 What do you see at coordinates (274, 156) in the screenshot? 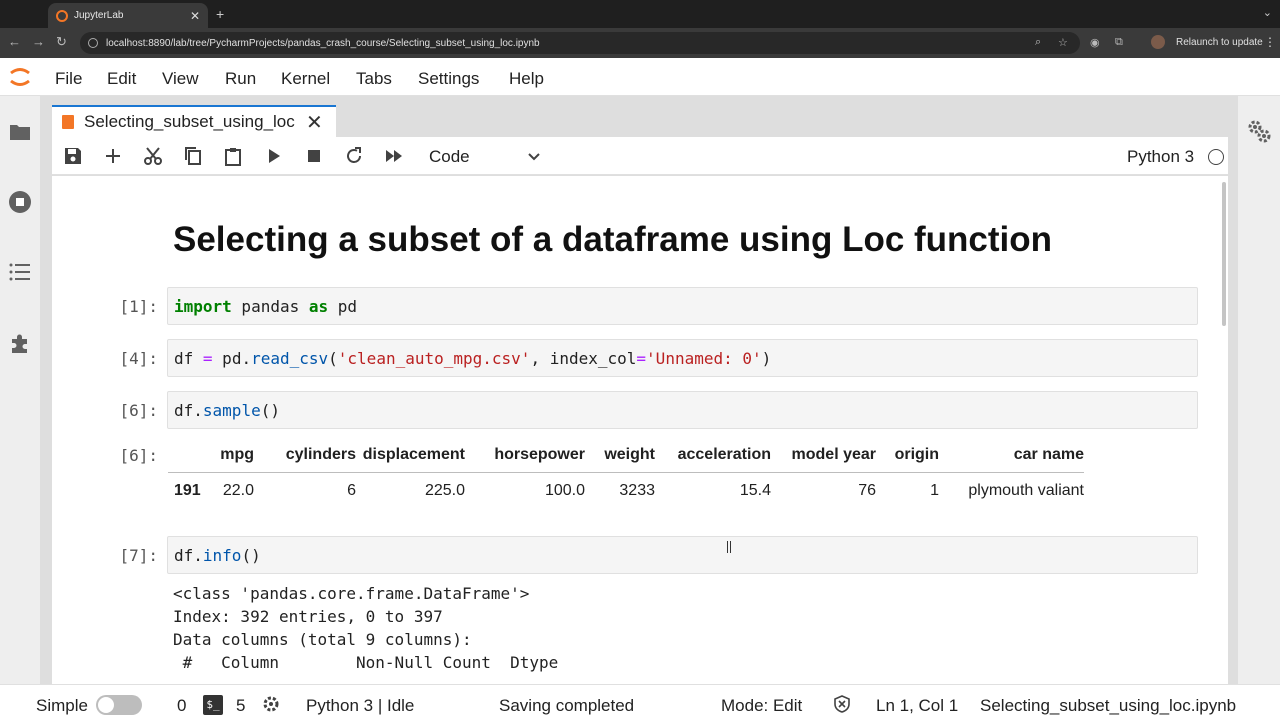
I see `run-icon` at bounding box center [274, 156].